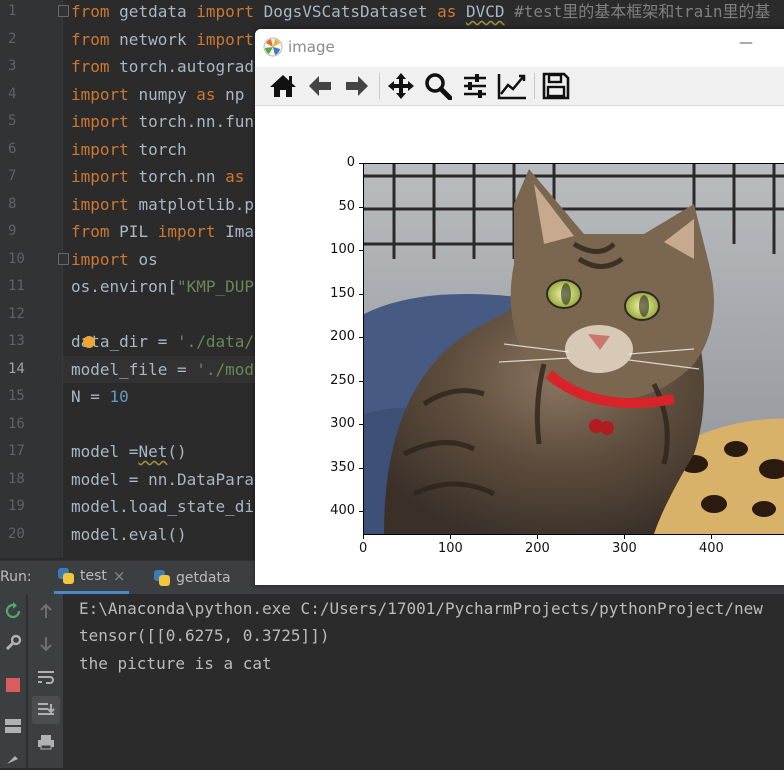  I want to click on pan-icon, so click(401, 86).